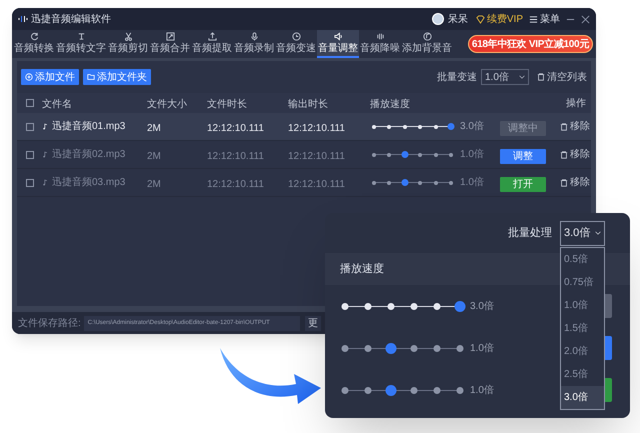 This screenshot has width=640, height=433. Describe the element at coordinates (530, 233) in the screenshot. I see `batch-process-label: 批量处理` at that location.